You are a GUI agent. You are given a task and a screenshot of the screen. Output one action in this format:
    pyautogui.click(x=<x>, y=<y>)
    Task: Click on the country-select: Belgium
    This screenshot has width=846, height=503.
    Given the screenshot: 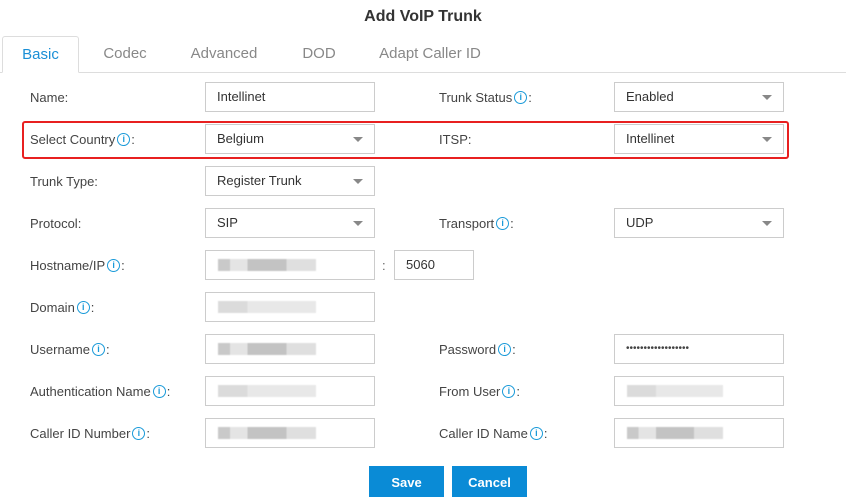 What is the action you would take?
    pyautogui.click(x=290, y=139)
    